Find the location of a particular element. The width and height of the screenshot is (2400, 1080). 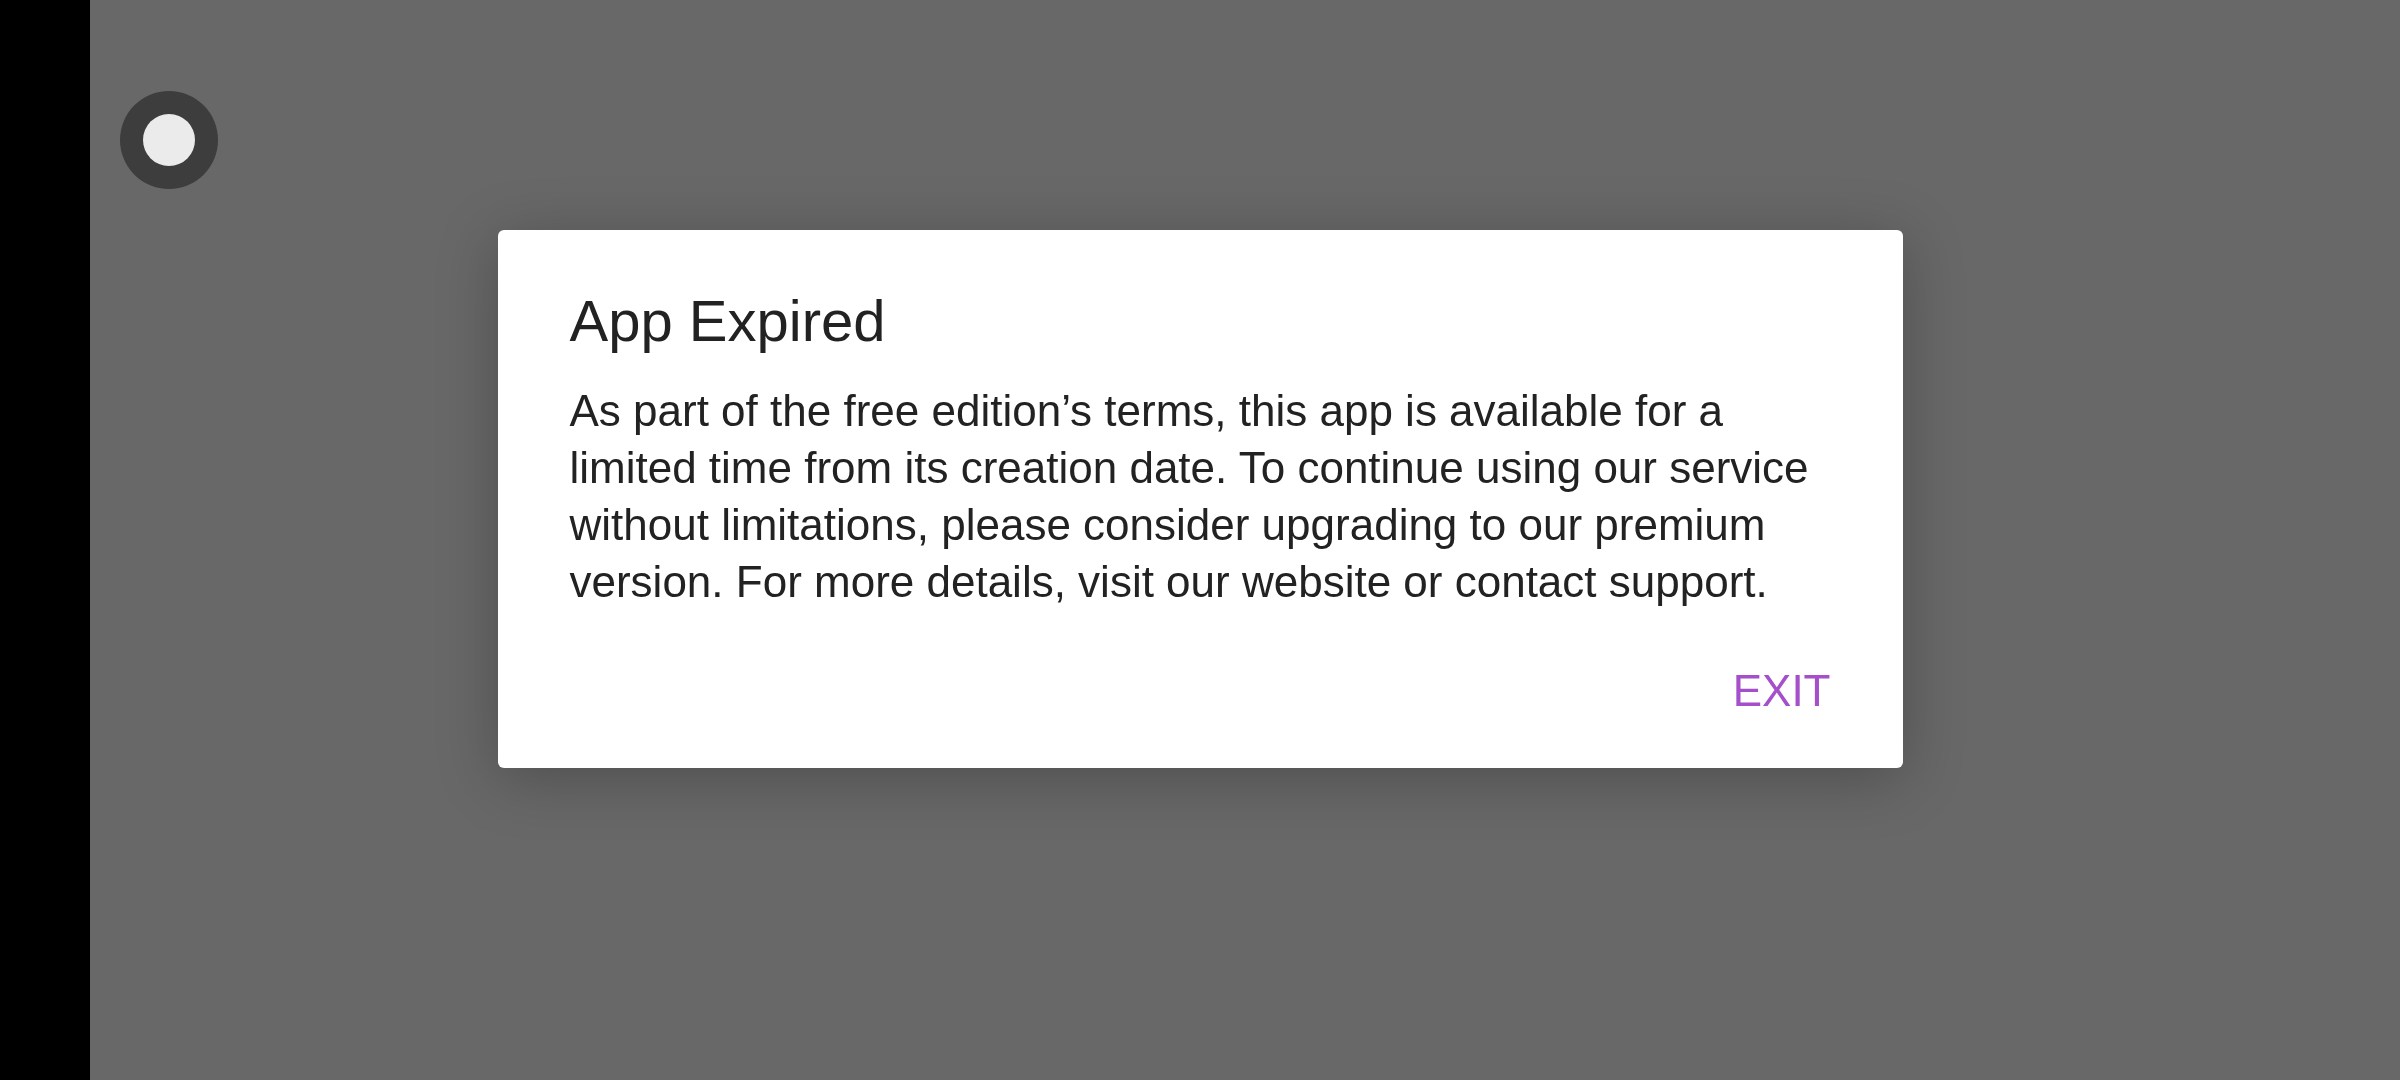

dialog-title: App Expired is located at coordinates (728, 321).